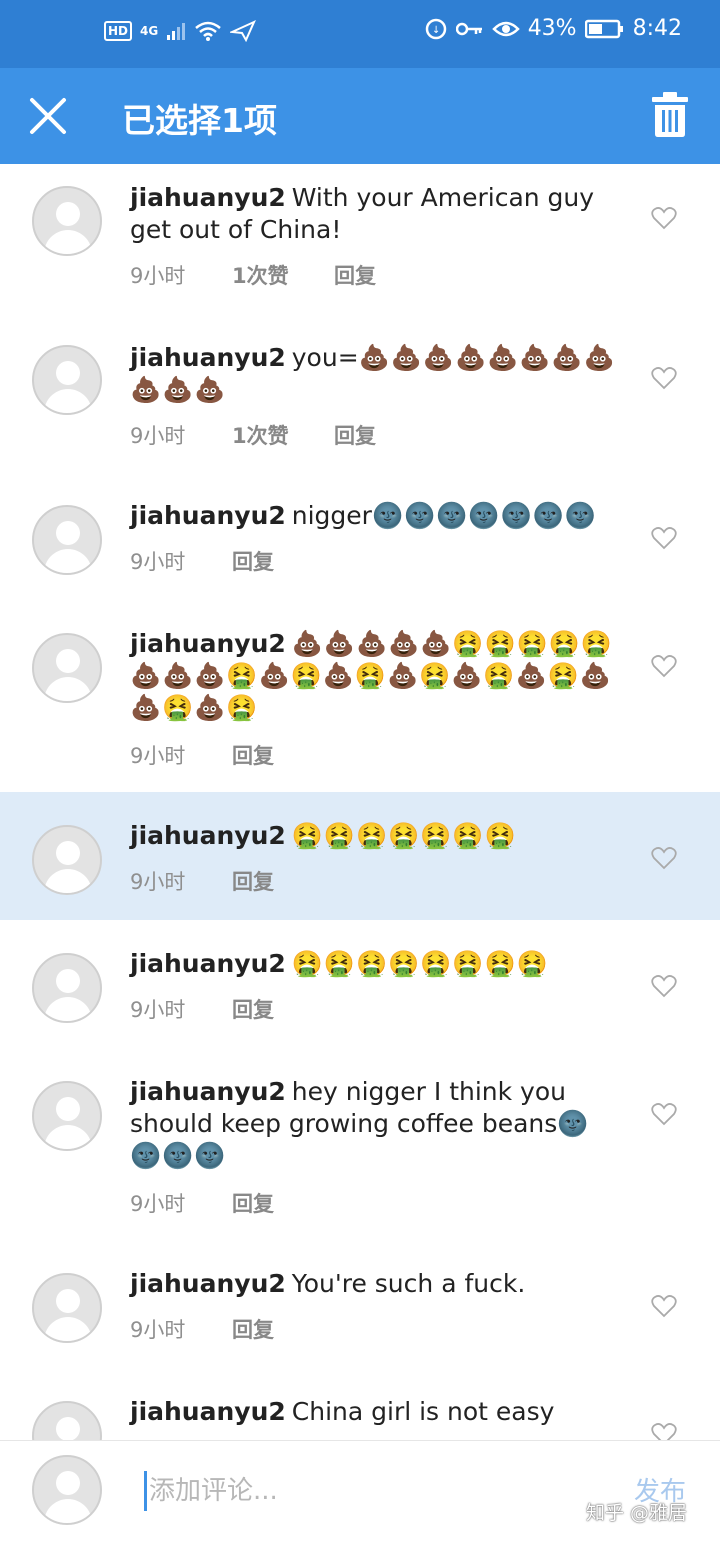 Image resolution: width=720 pixels, height=1541 pixels. I want to click on signal-label: 4G, so click(149, 31).